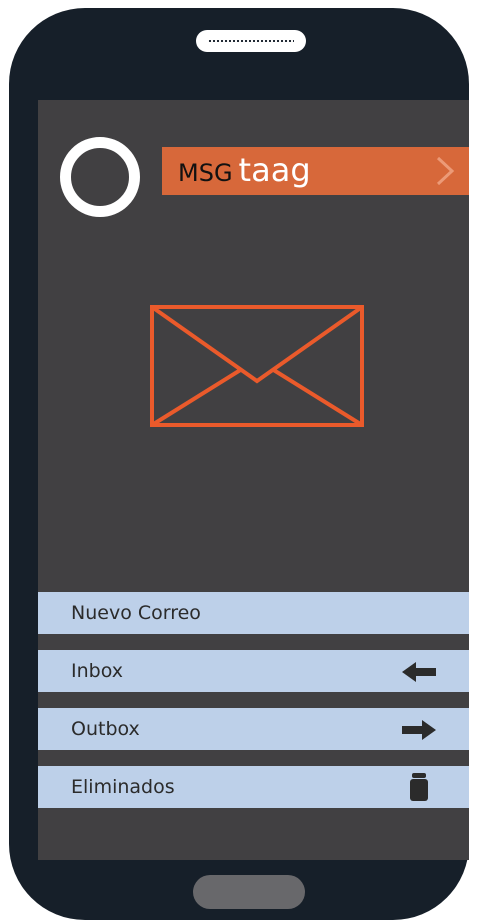 This screenshot has width=477, height=923. What do you see at coordinates (249, 892) in the screenshot?
I see `home-button` at bounding box center [249, 892].